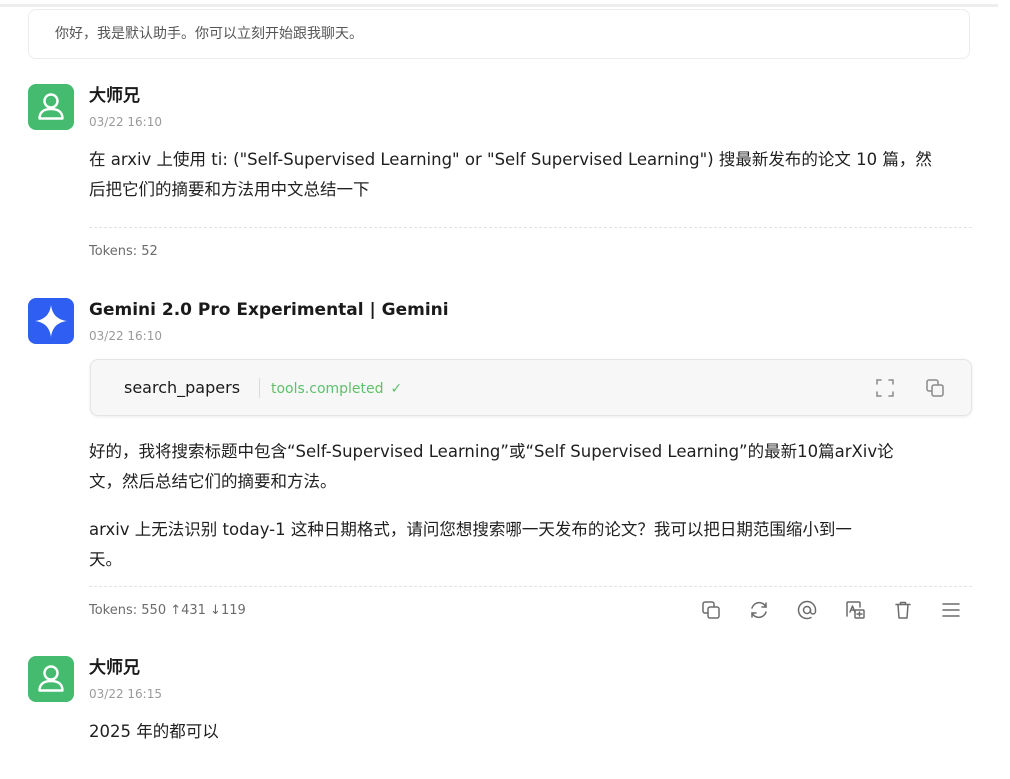  I want to click on sender-name: Gemini 2.0 Pro Experimental | Gemini, so click(269, 310).